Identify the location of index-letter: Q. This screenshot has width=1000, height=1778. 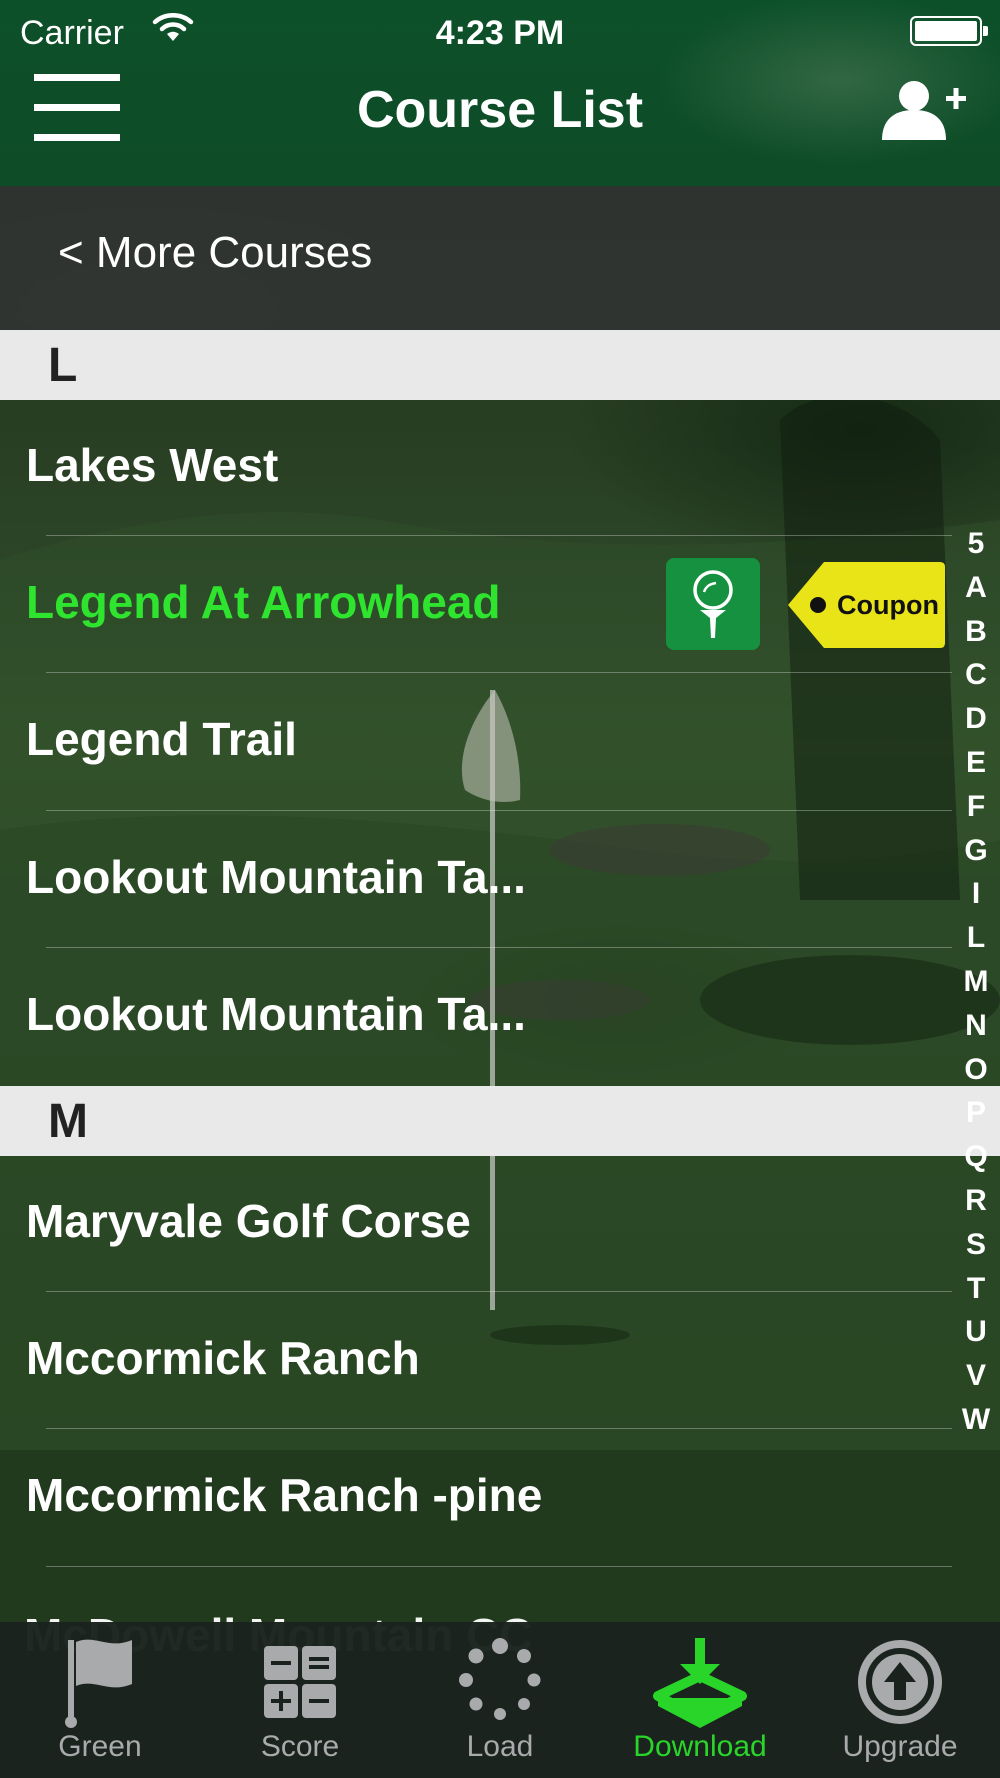
(976, 1157).